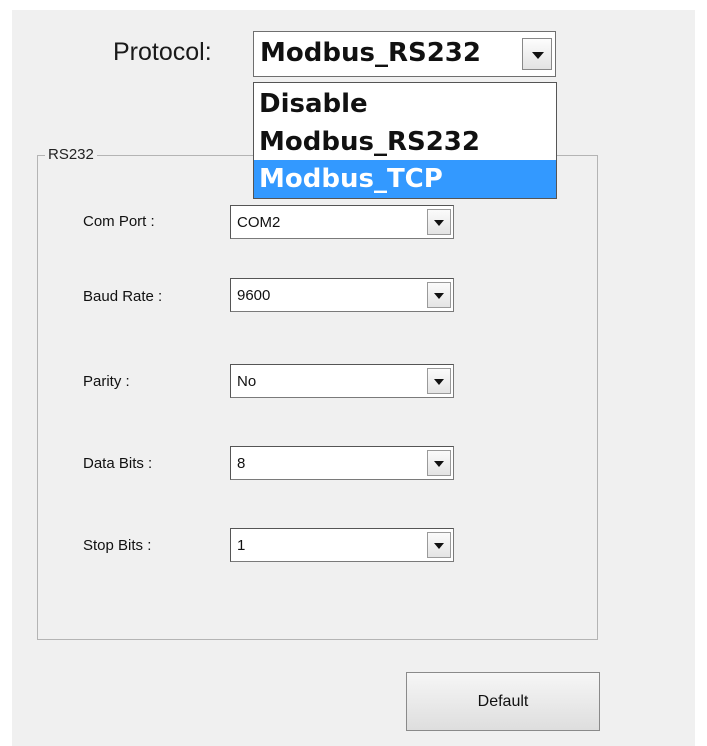 This screenshot has height=746, width=707. I want to click on default-button: Default, so click(503, 701).